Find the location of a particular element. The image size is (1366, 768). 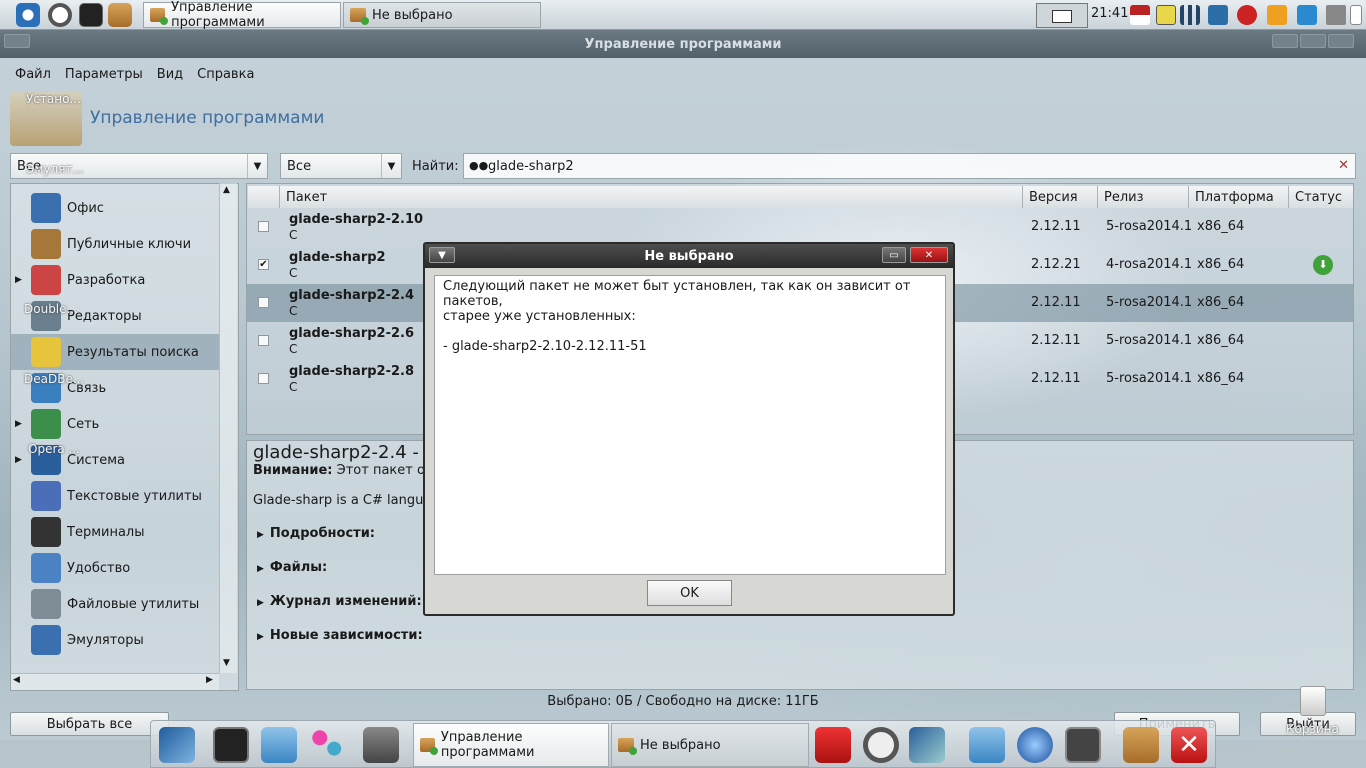

browser-icon is located at coordinates (1035, 745).